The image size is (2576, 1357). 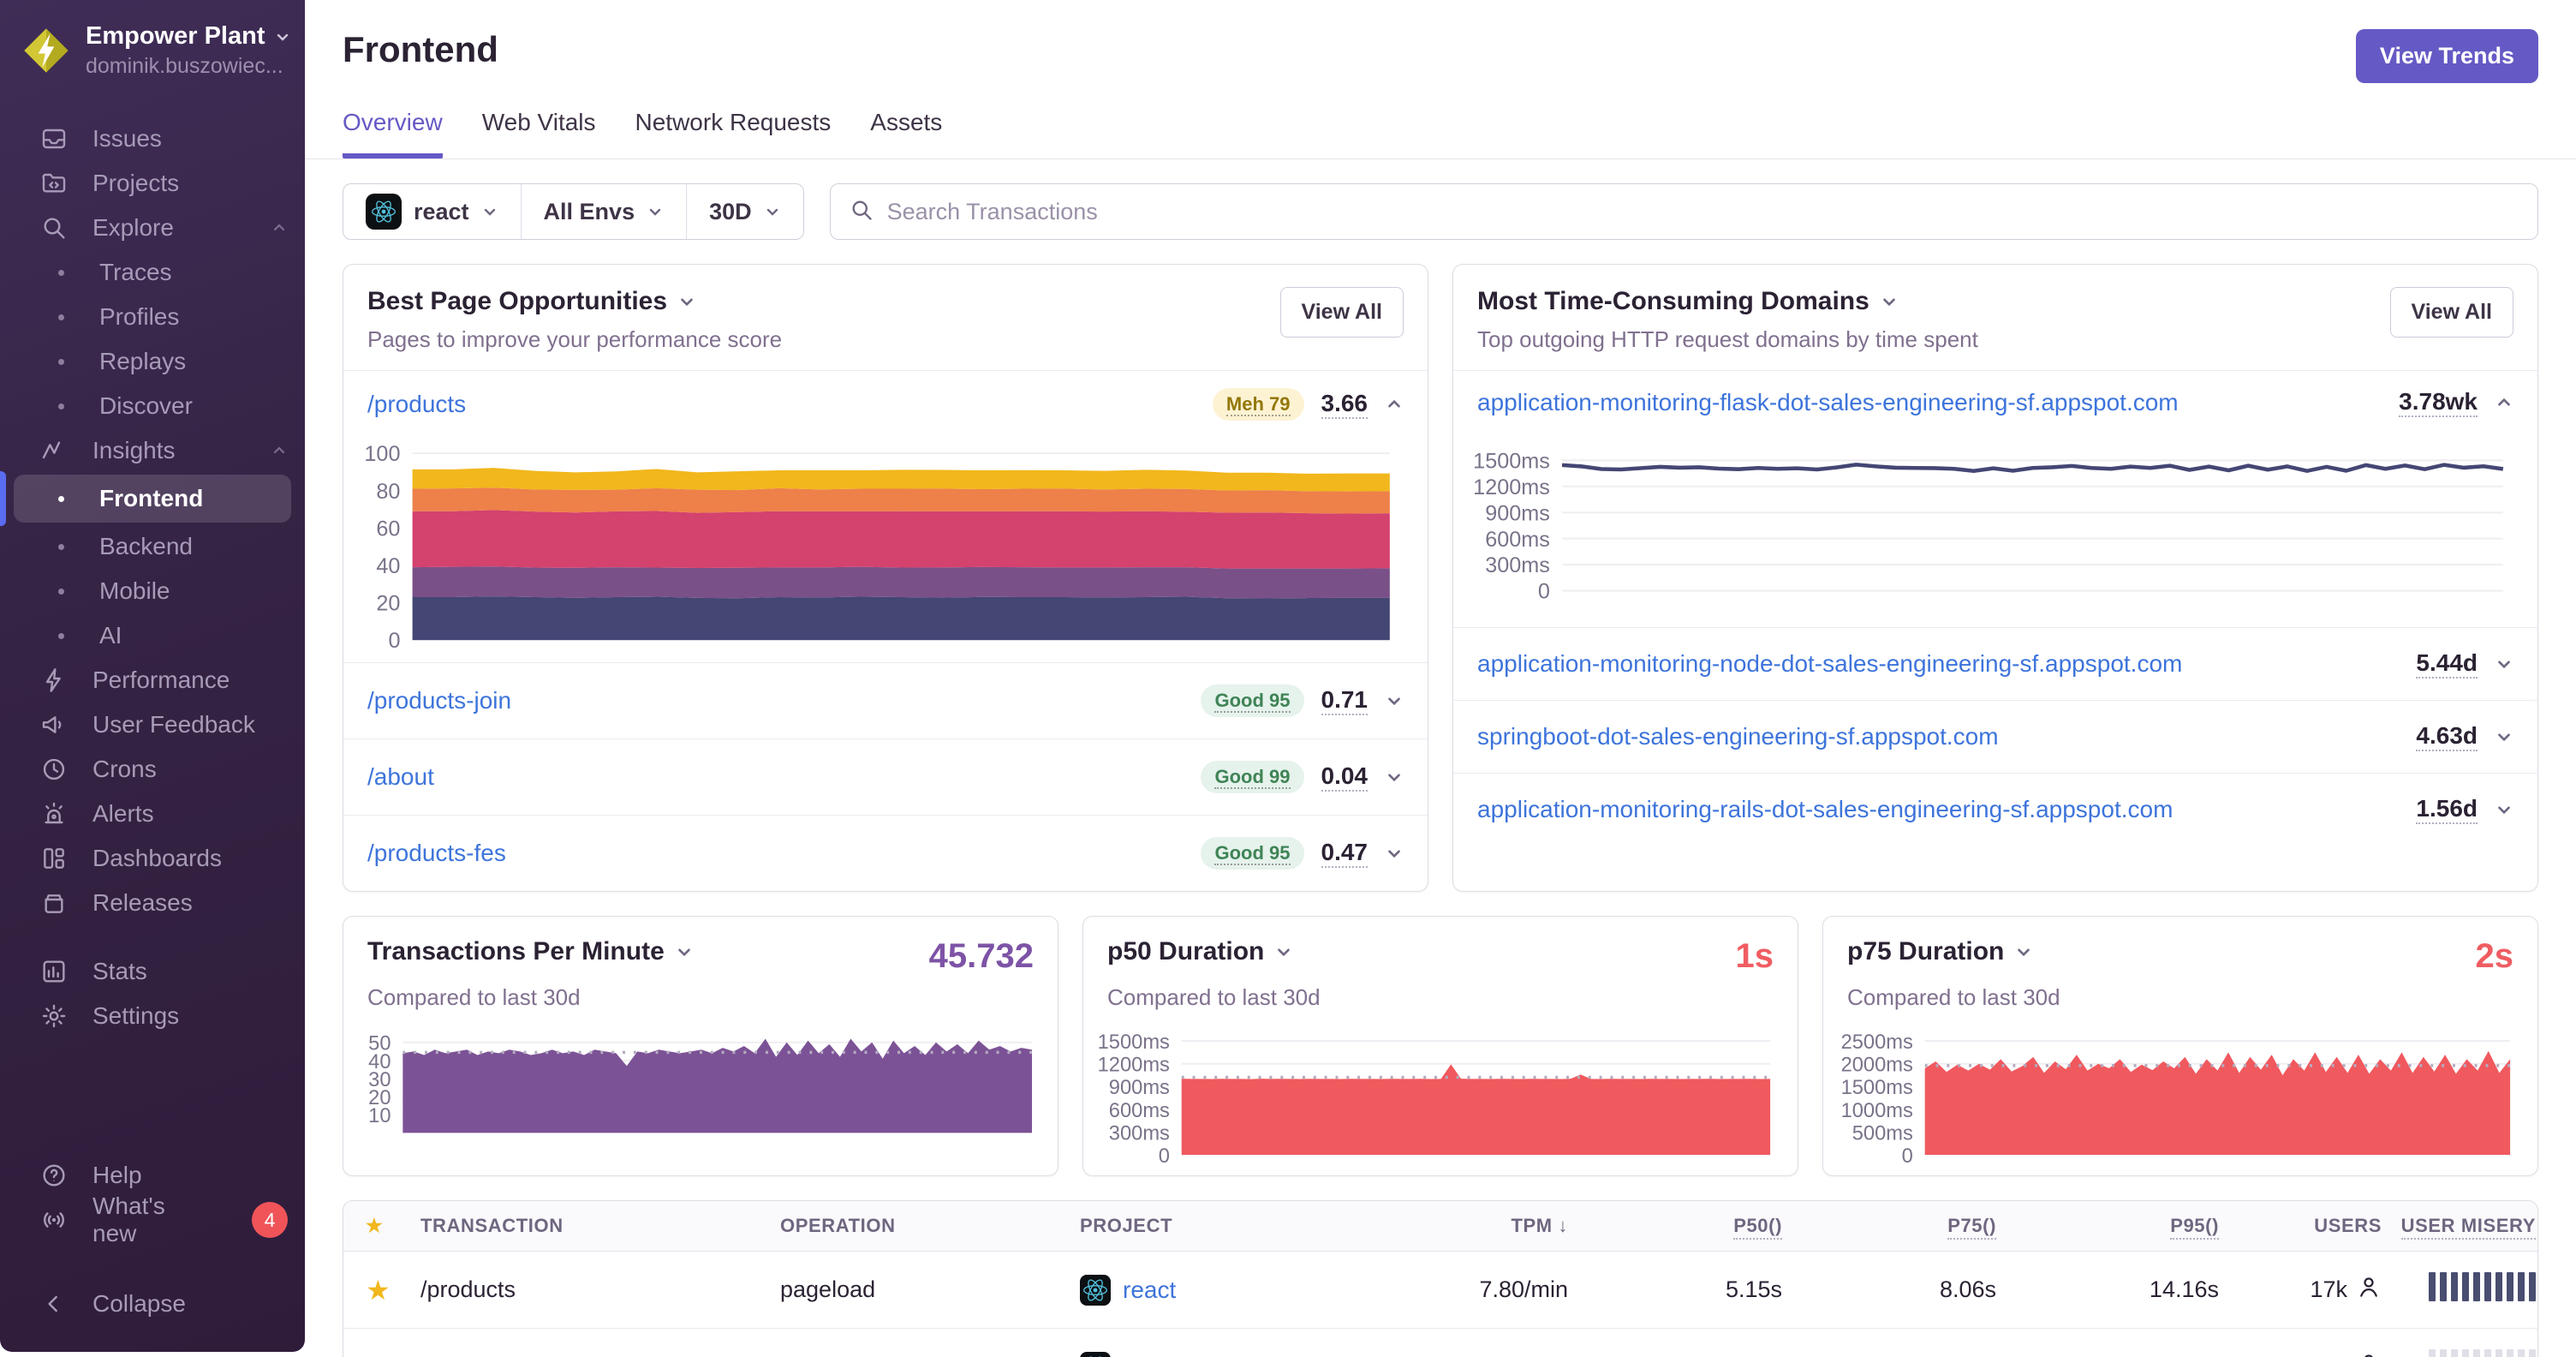 I want to click on page-link: /products-join, so click(x=439, y=700).